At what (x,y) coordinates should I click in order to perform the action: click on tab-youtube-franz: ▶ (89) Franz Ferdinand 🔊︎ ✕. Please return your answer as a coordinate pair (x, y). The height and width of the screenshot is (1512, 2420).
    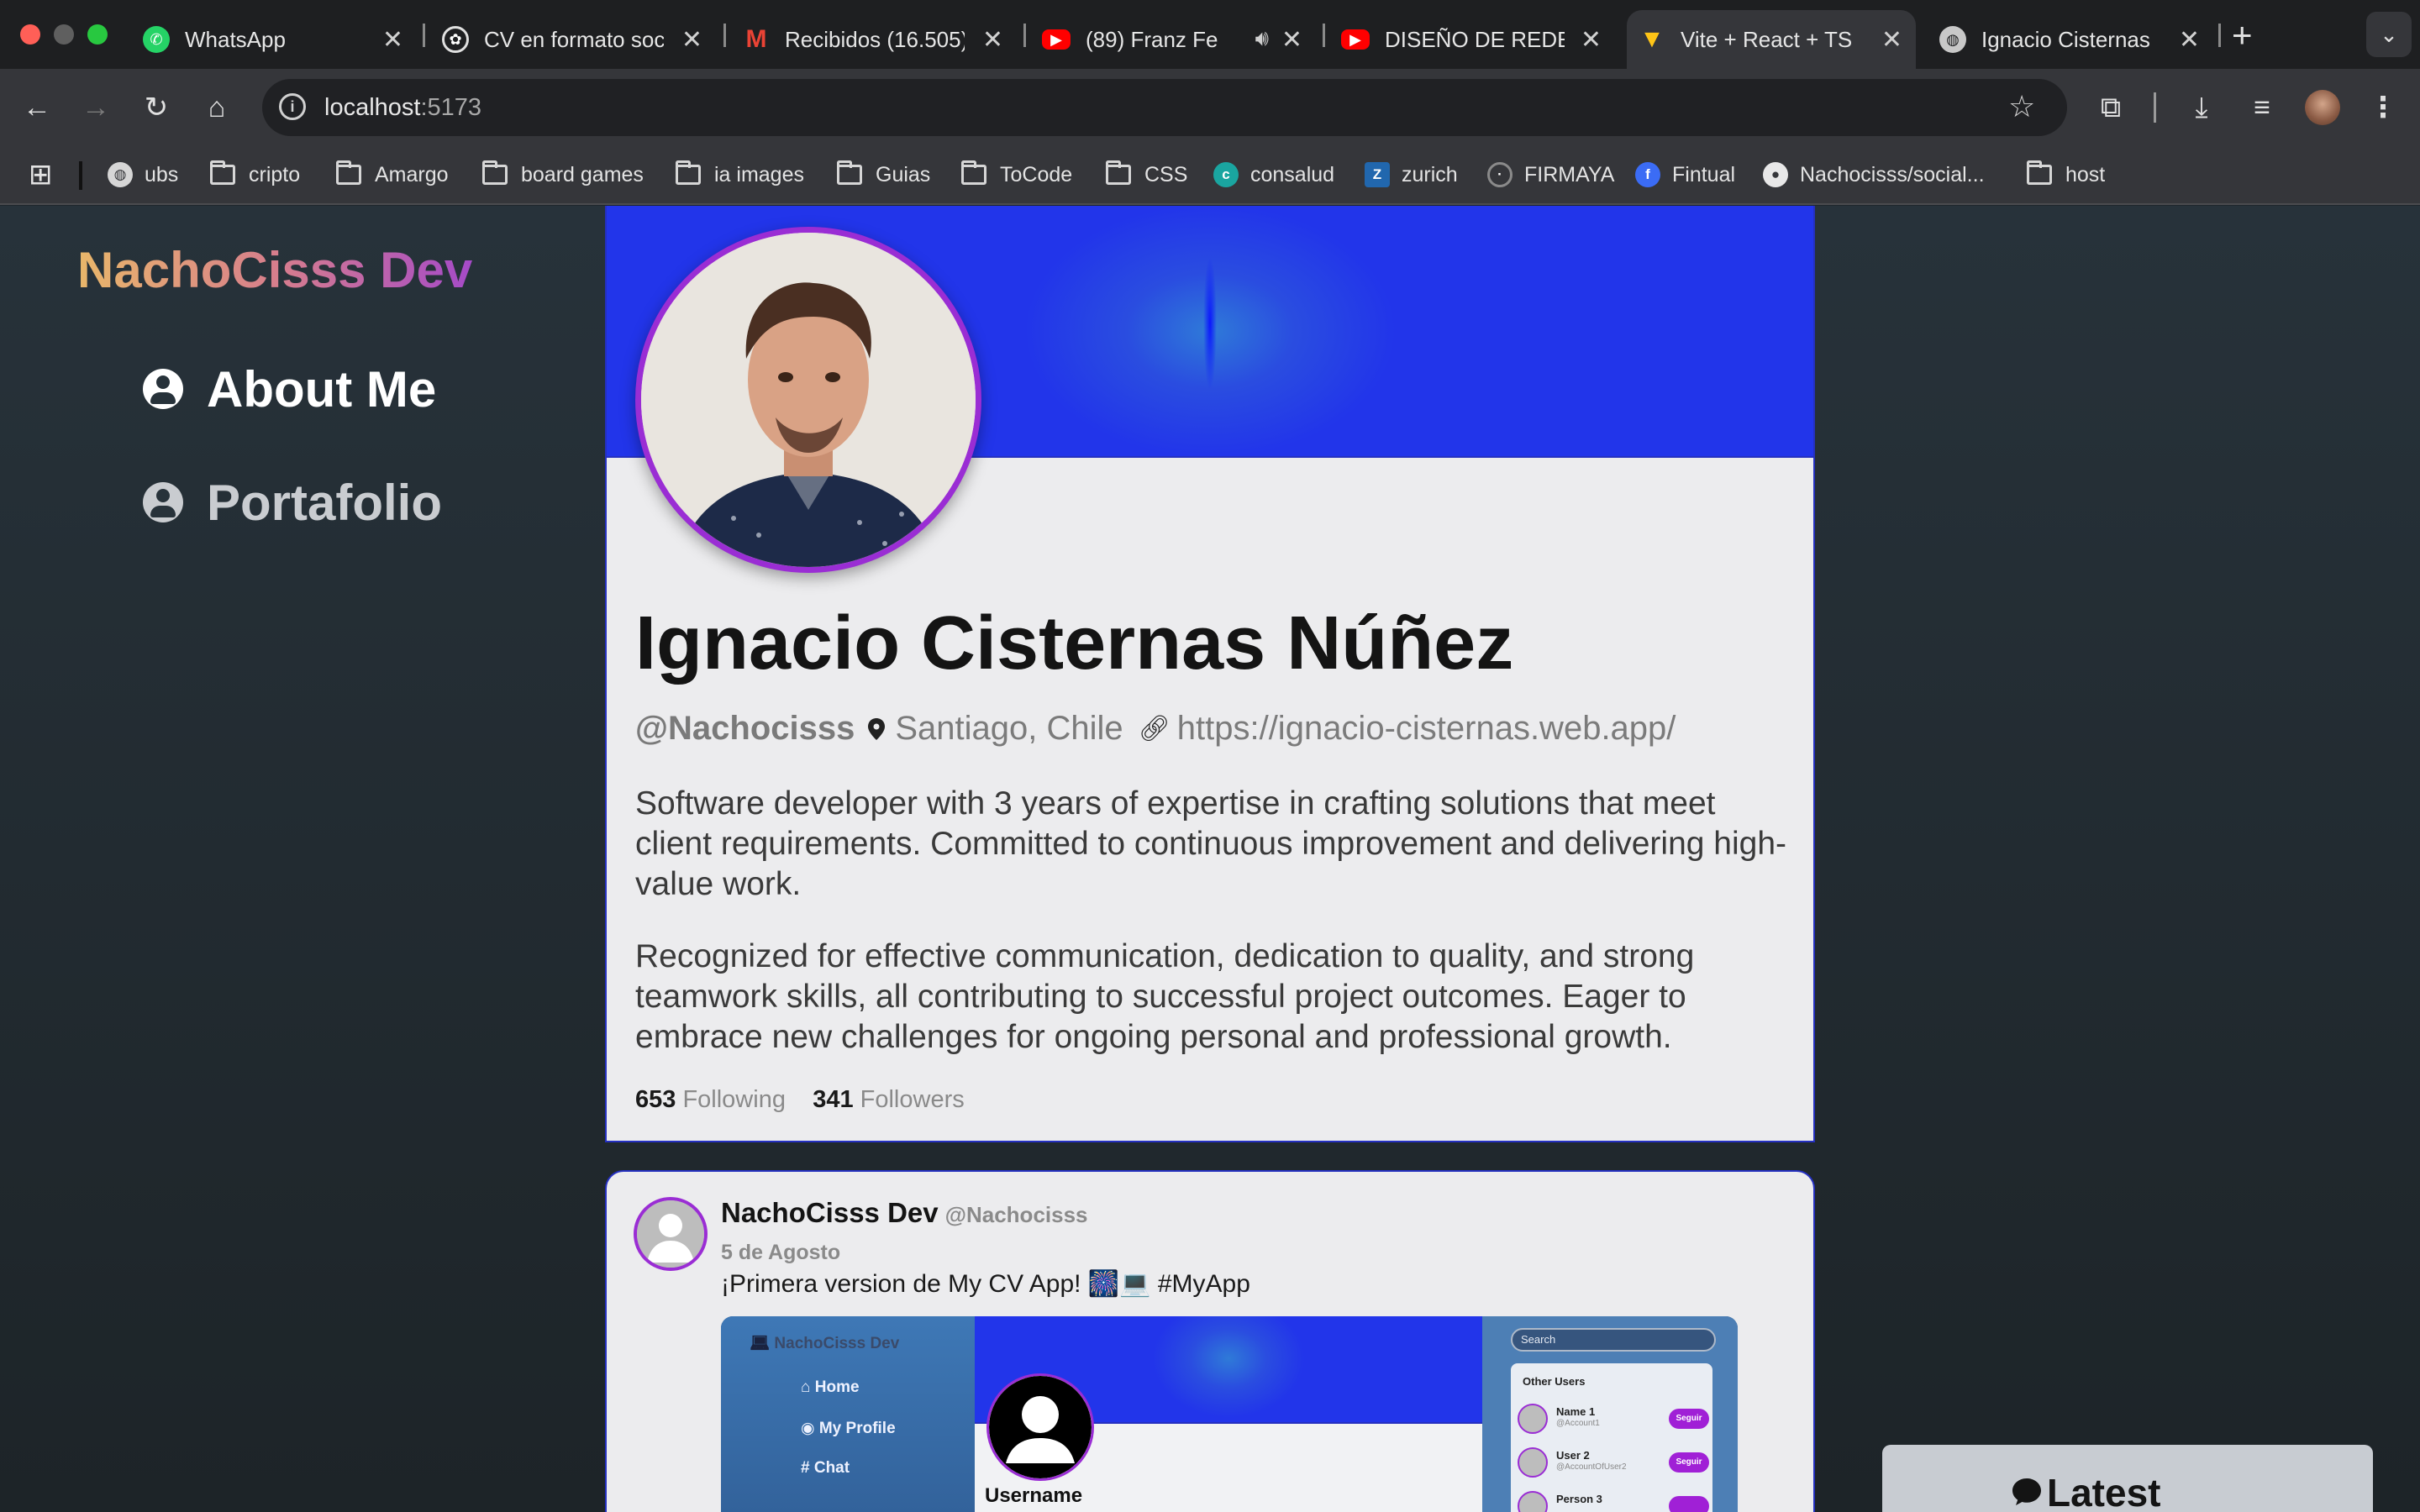
    Looking at the image, I should click on (1173, 39).